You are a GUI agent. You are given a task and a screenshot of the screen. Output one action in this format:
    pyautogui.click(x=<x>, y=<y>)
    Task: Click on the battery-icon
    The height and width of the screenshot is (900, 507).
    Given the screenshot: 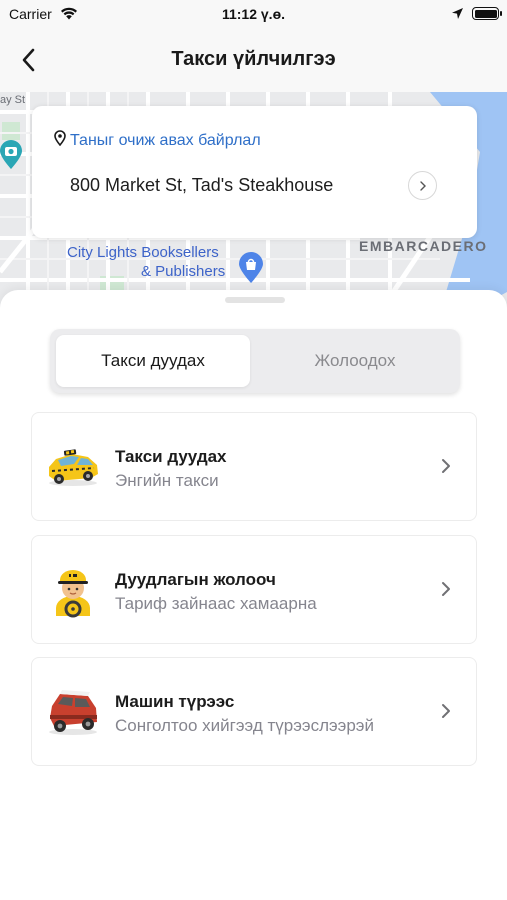 What is the action you would take?
    pyautogui.click(x=487, y=13)
    